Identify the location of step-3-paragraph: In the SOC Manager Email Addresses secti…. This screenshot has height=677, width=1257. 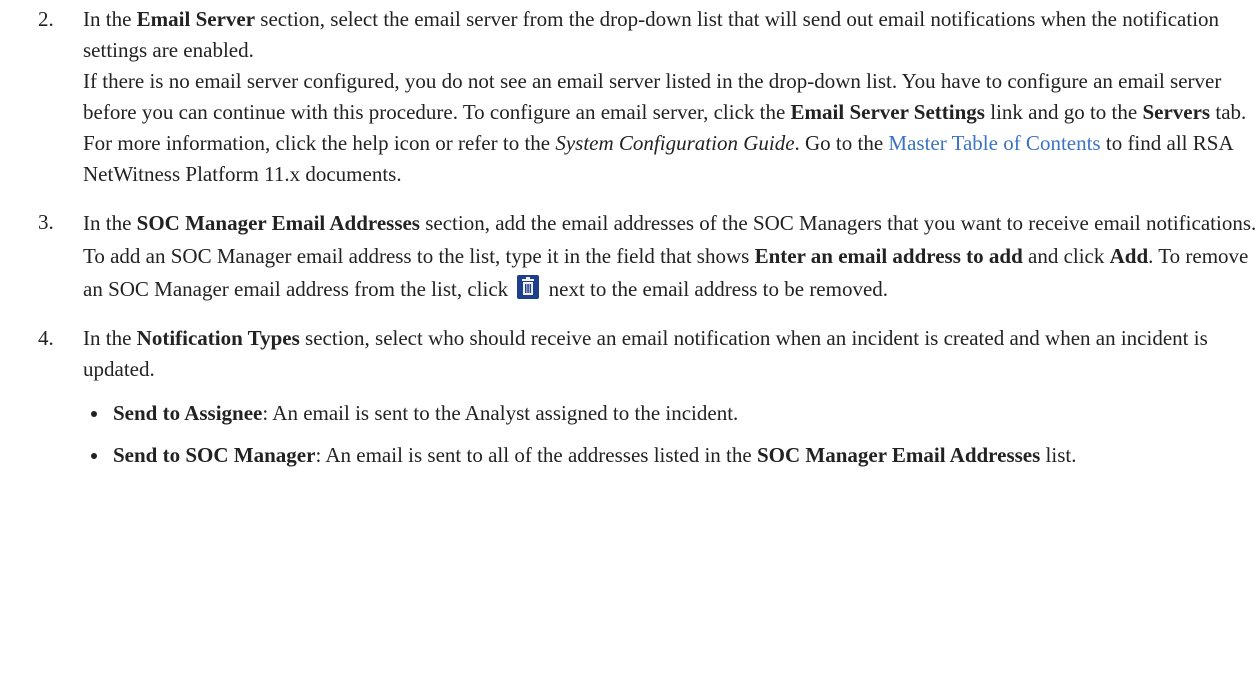
(670, 256).